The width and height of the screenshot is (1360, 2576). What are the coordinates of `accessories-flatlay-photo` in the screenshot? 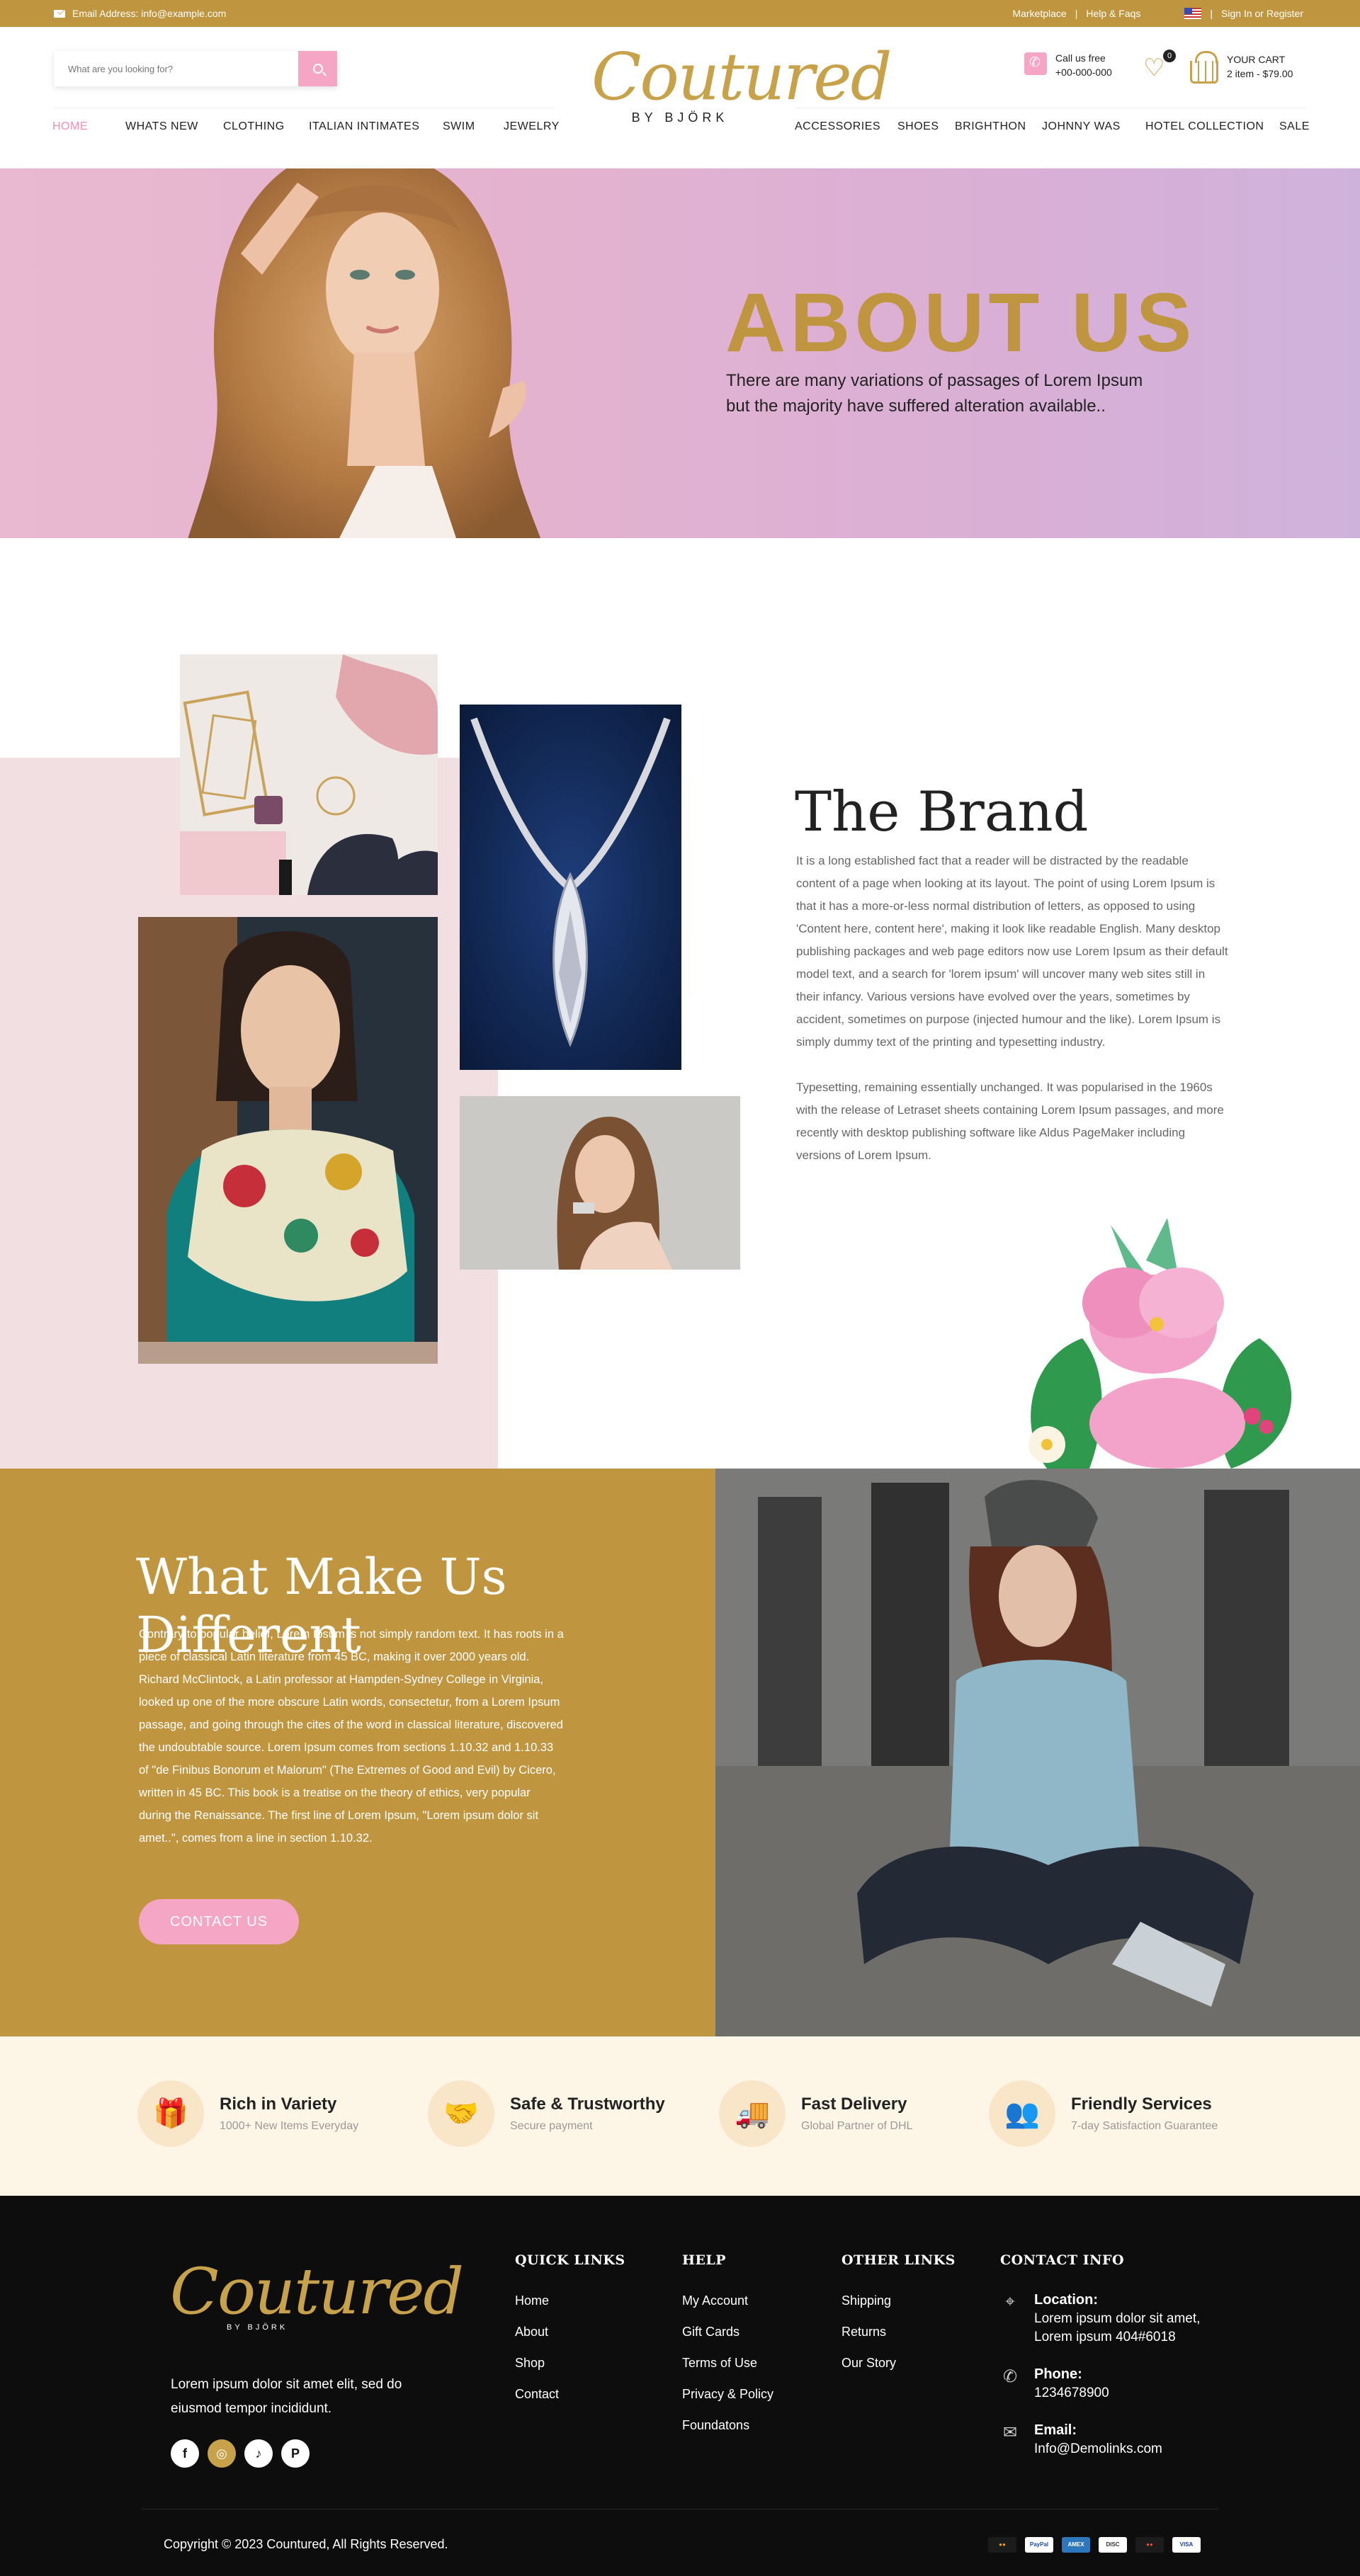 It's located at (309, 774).